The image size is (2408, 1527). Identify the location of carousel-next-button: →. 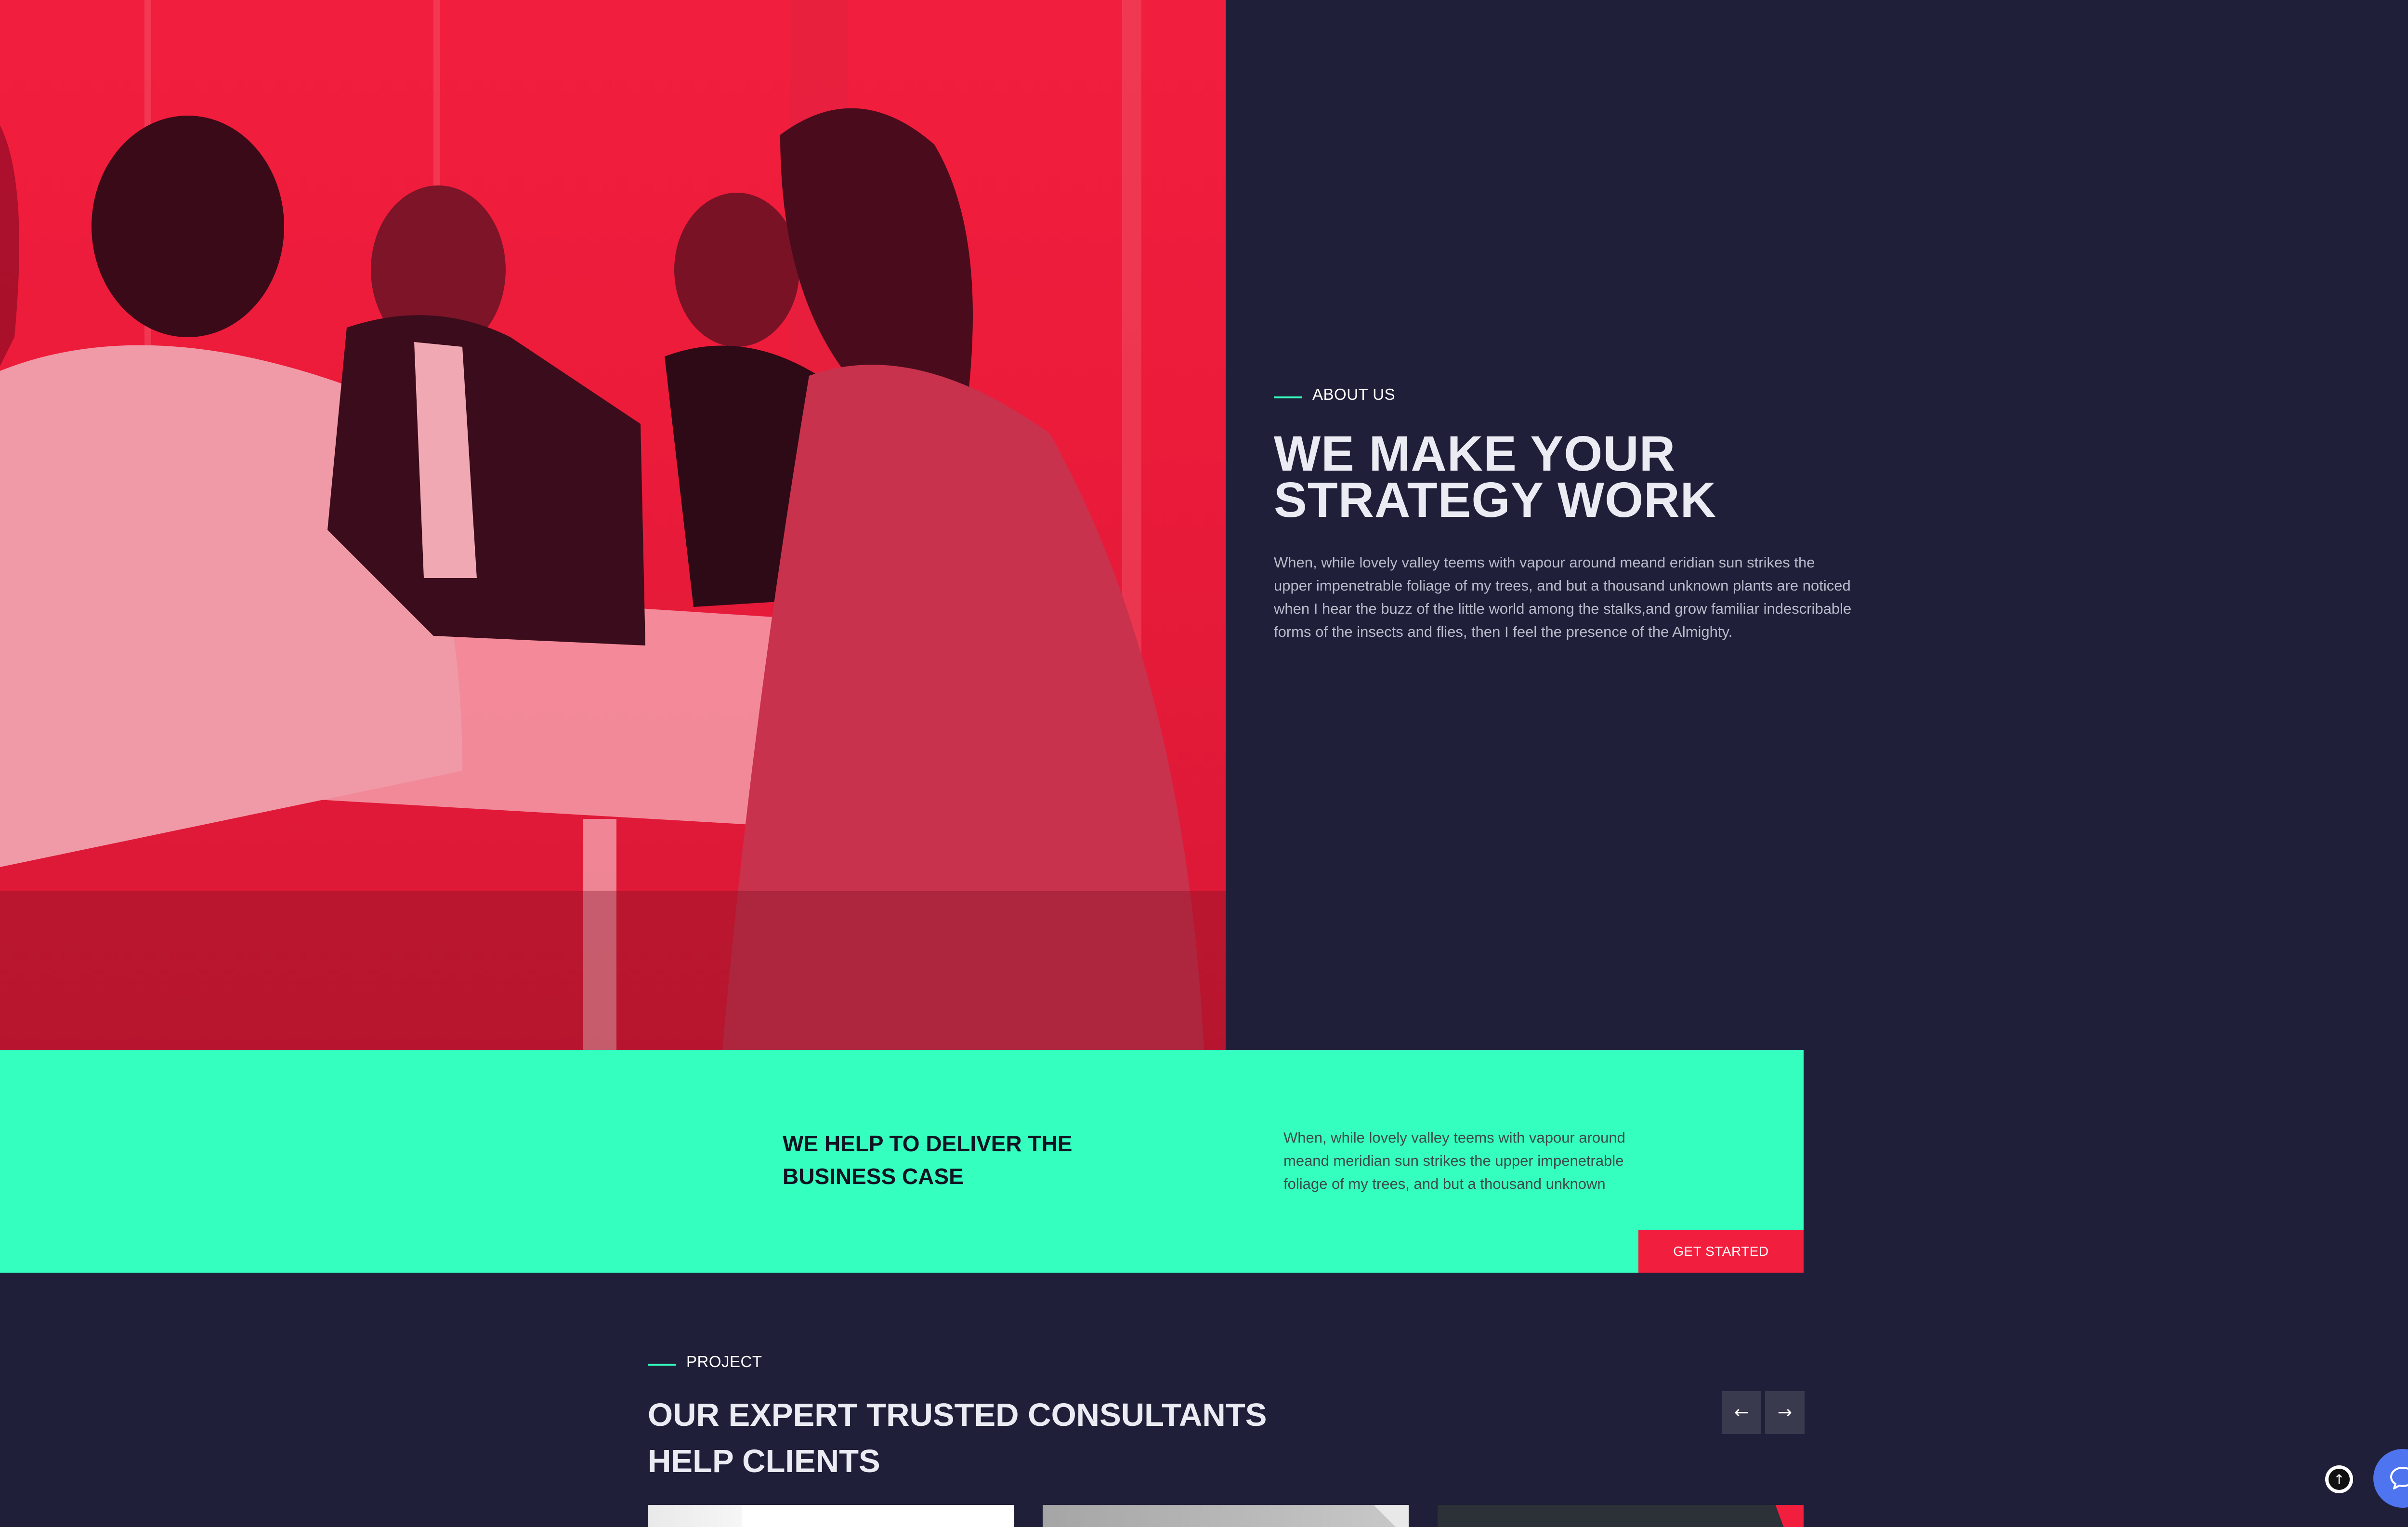
(1785, 1412).